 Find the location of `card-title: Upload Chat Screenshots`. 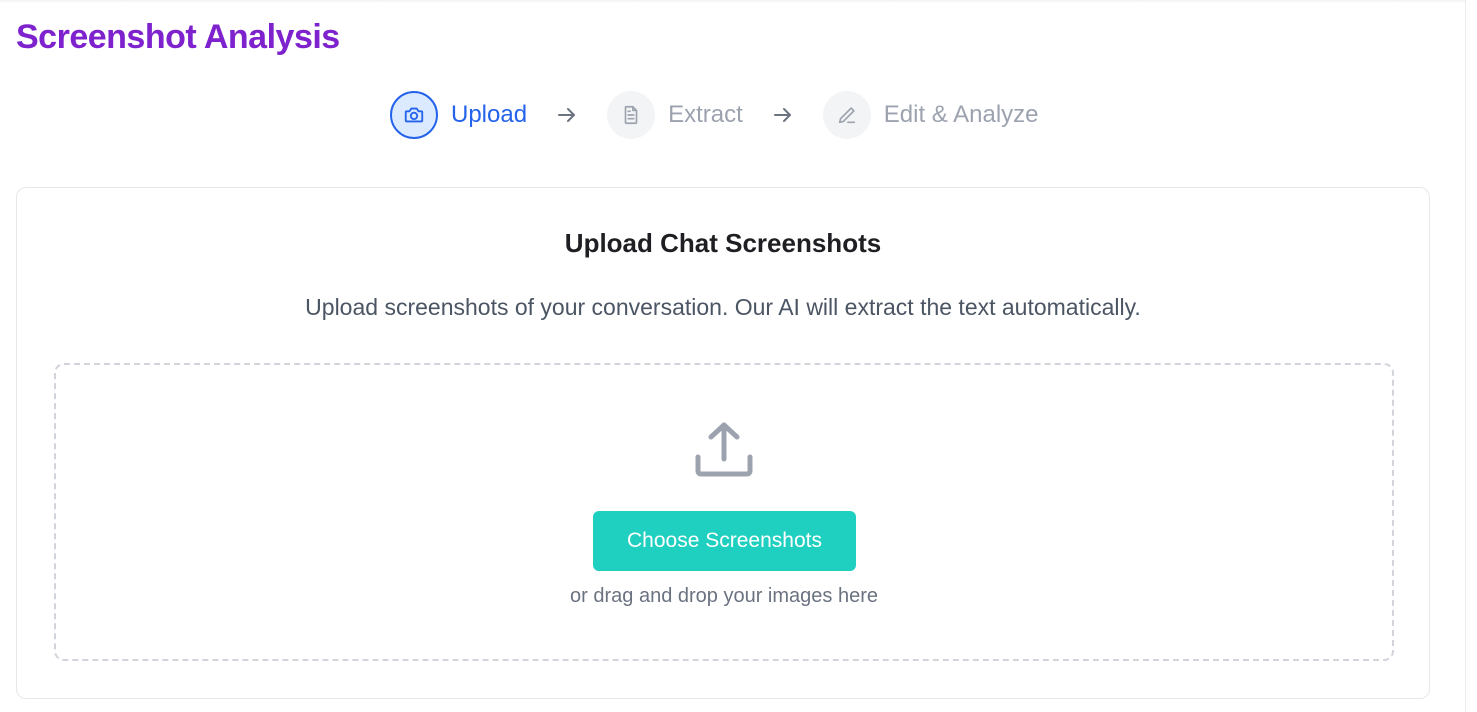

card-title: Upload Chat Screenshots is located at coordinates (723, 243).